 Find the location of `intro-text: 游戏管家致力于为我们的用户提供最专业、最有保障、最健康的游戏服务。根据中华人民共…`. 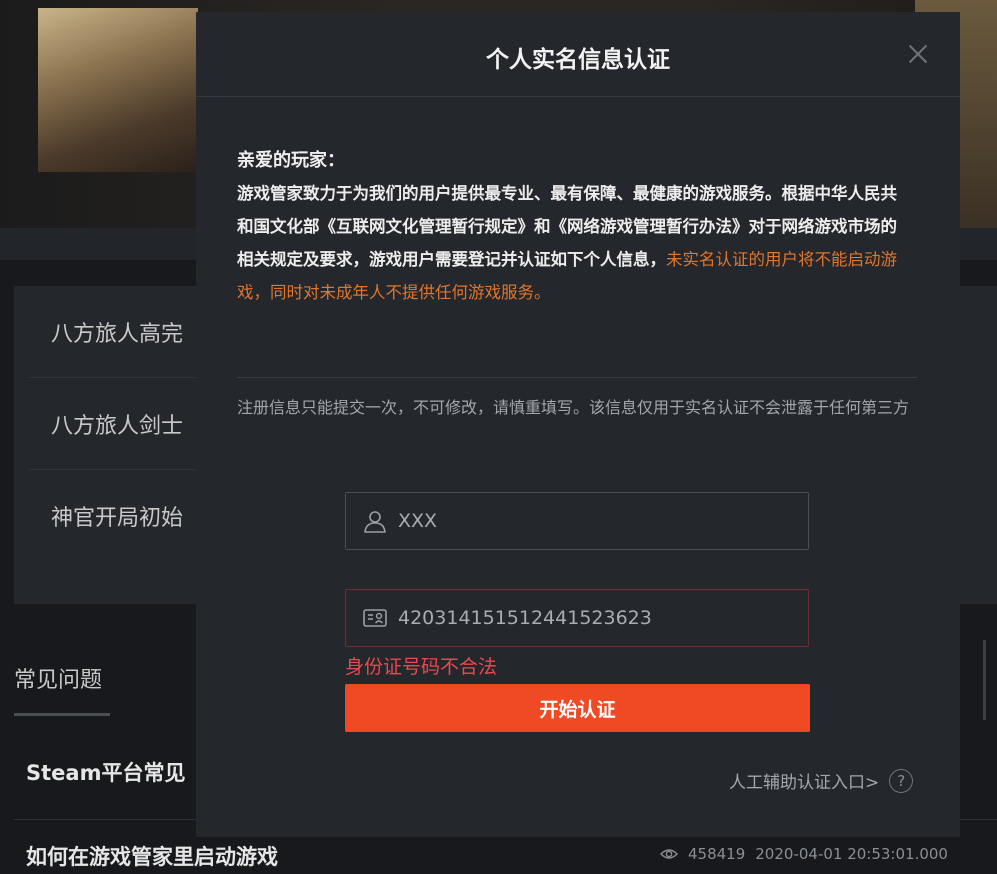

intro-text: 游戏管家致力于为我们的用户提供最专业、最有保障、最健康的游戏服务。根据中华人民共… is located at coordinates (574, 243).